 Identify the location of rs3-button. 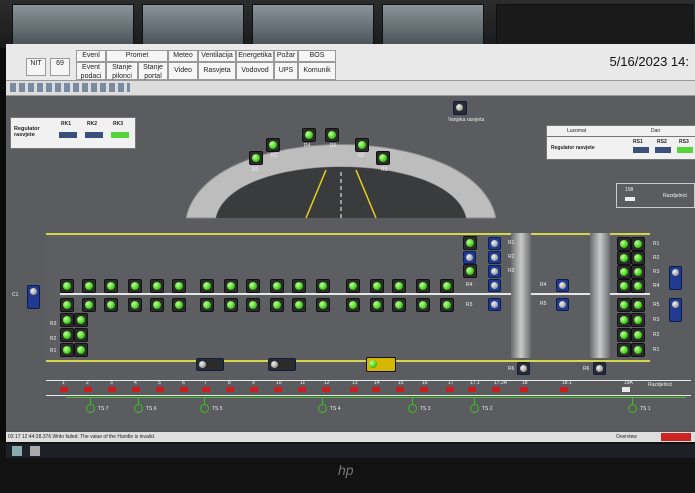
(685, 150).